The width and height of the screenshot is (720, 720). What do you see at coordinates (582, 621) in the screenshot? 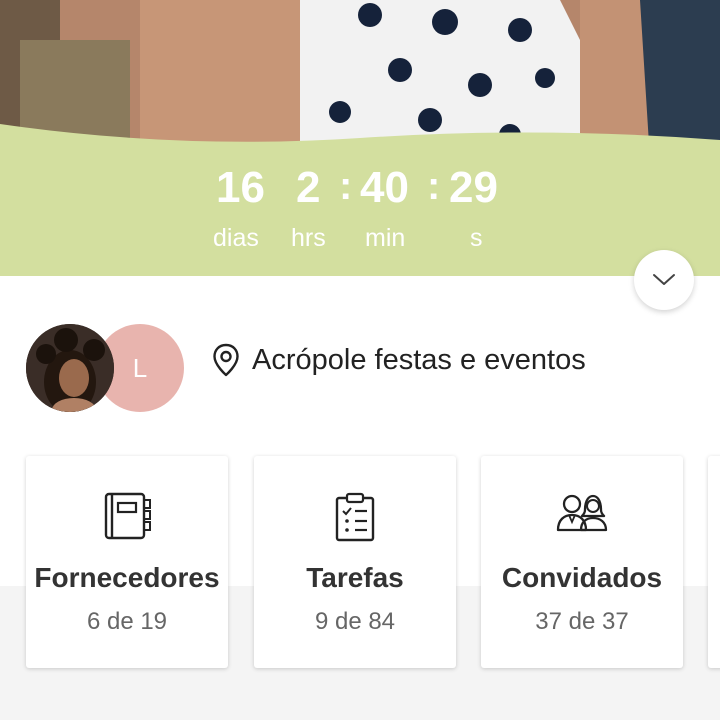
I see `card-count: 37 de 37` at bounding box center [582, 621].